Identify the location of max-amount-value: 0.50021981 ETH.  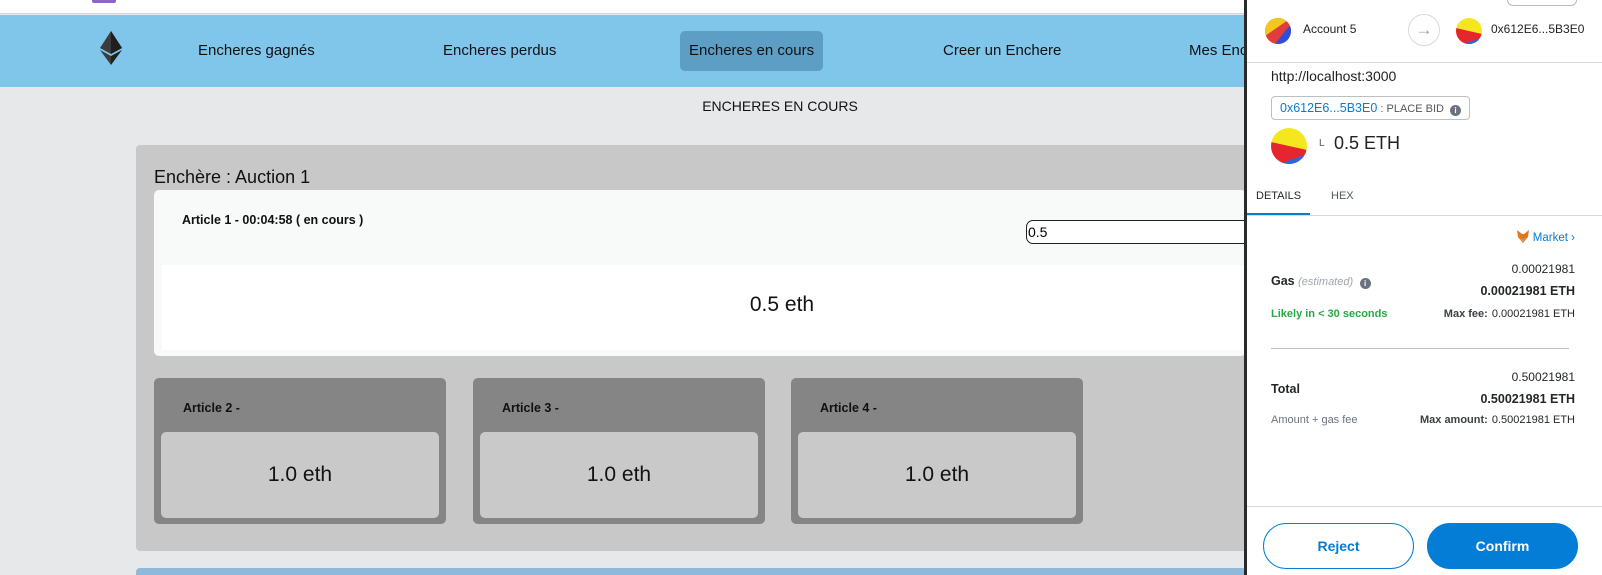
(1533, 420).